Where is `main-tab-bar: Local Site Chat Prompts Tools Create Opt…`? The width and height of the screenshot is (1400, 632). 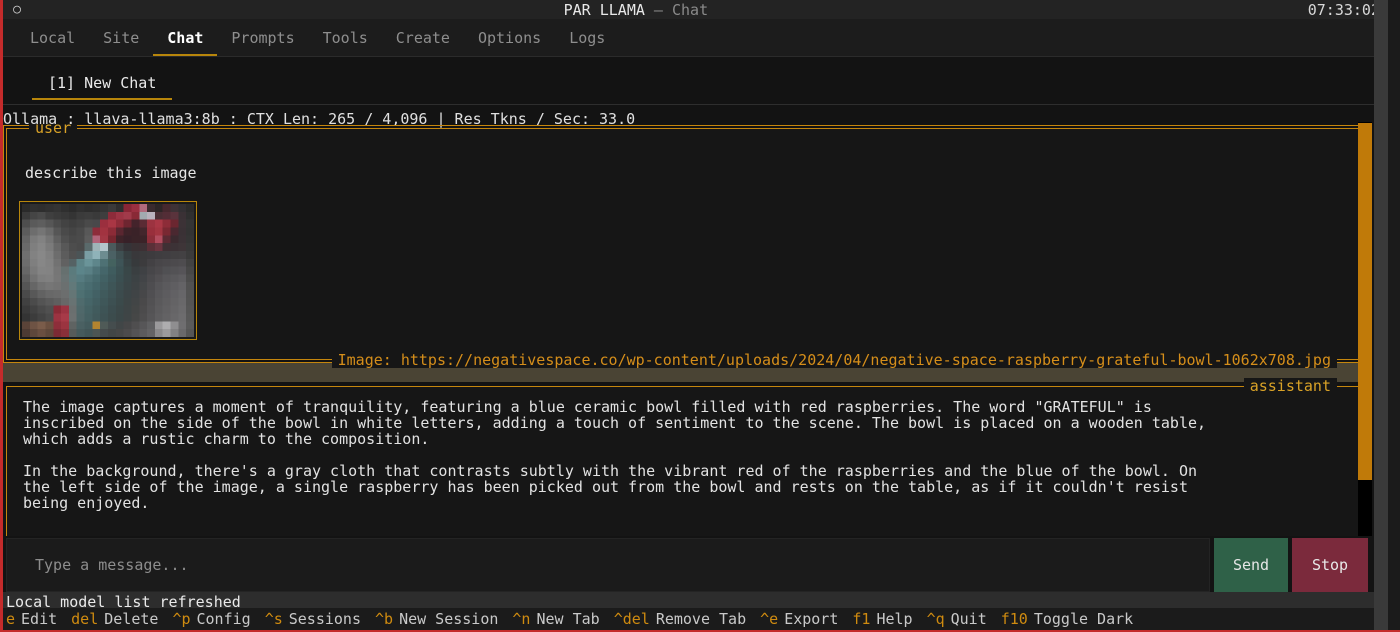 main-tab-bar: Local Site Chat Prompts Tools Create Opt… is located at coordinates (700, 38).